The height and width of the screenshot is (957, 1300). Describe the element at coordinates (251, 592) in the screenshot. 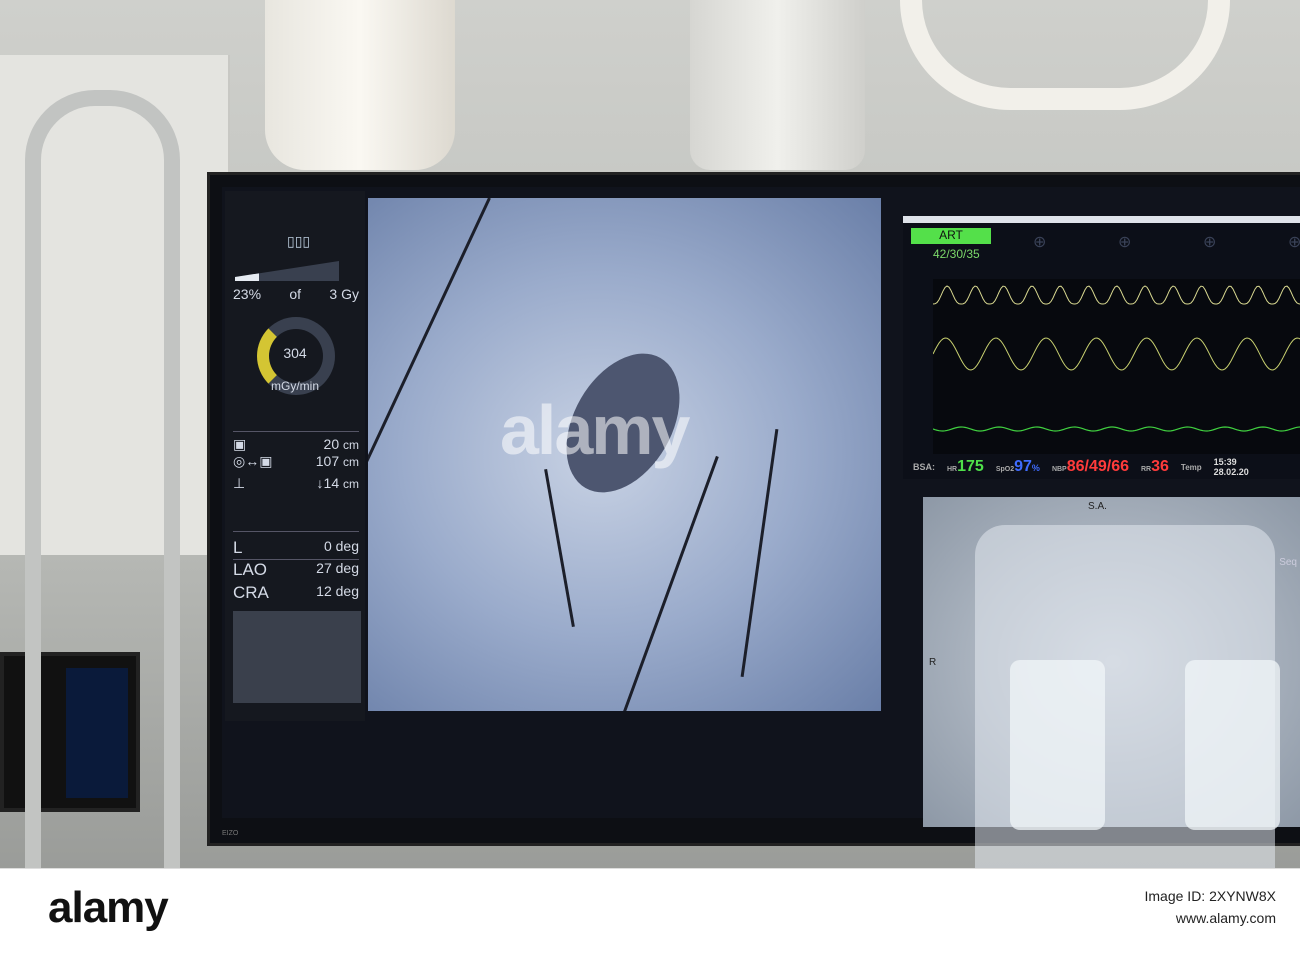

I see `angle-label: CRA` at that location.